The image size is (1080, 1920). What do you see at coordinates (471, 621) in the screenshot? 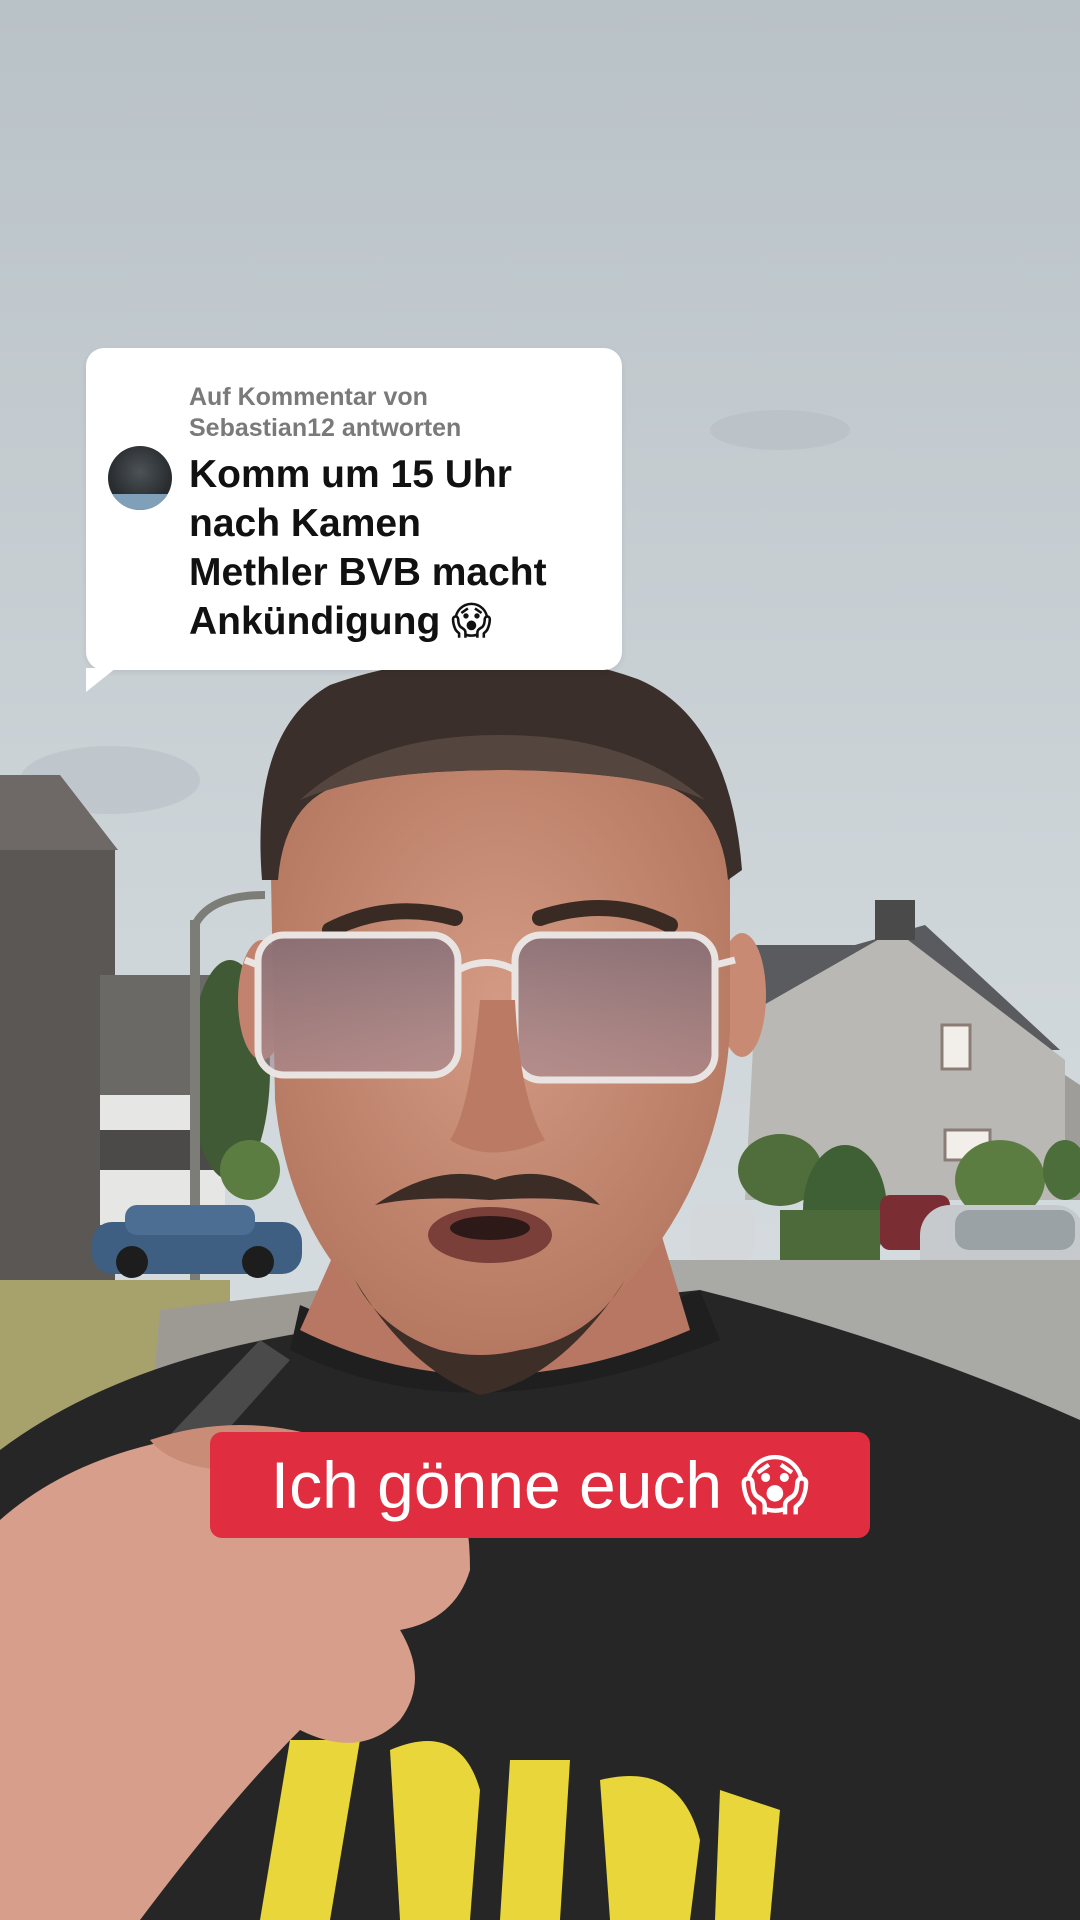
I see `scream-emoji-icon: 😱` at bounding box center [471, 621].